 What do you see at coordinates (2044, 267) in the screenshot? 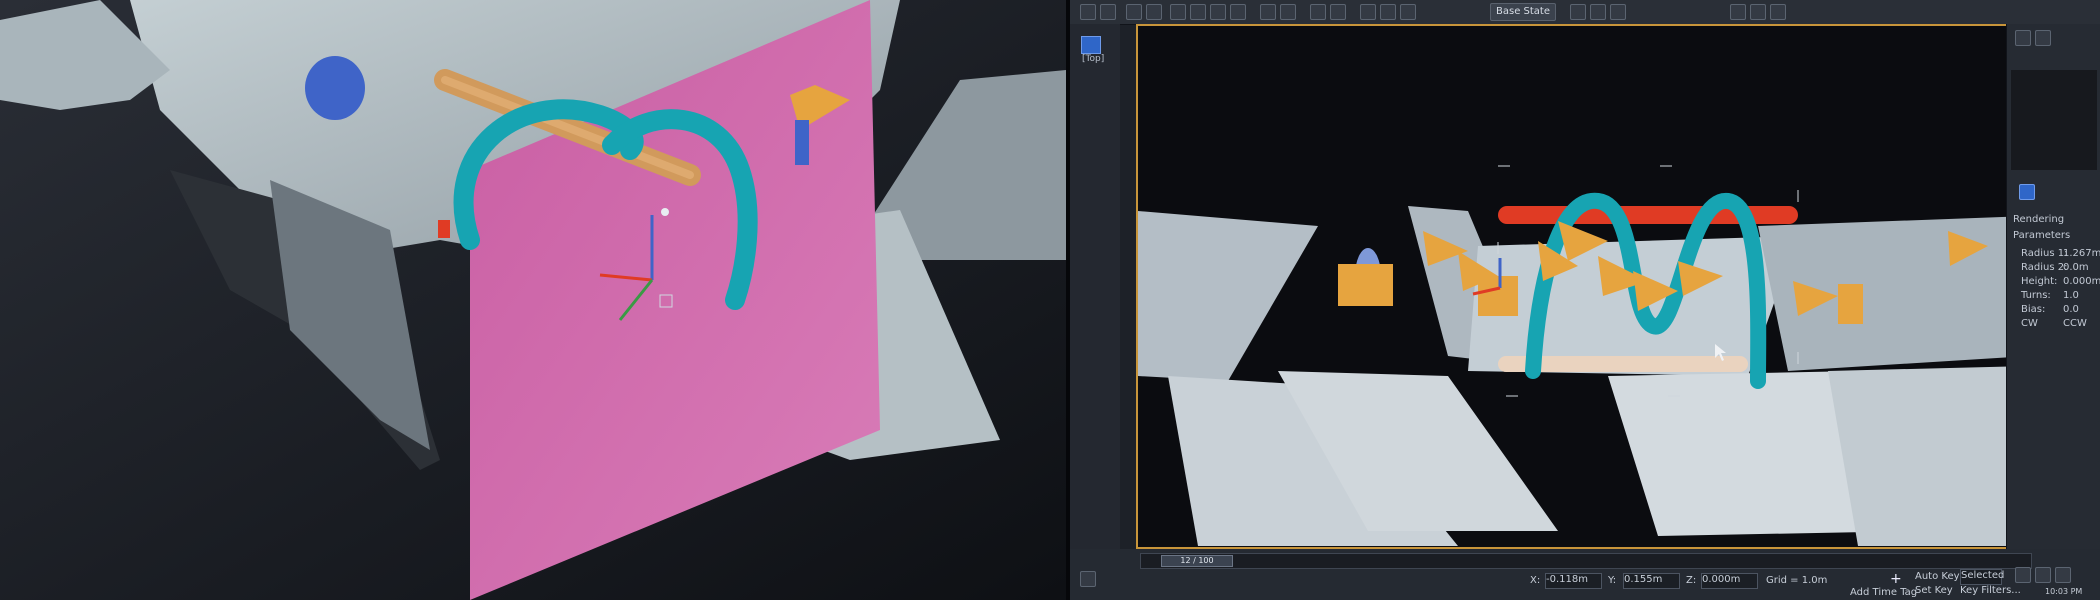
I see `param-label: Radius 2:` at bounding box center [2044, 267].